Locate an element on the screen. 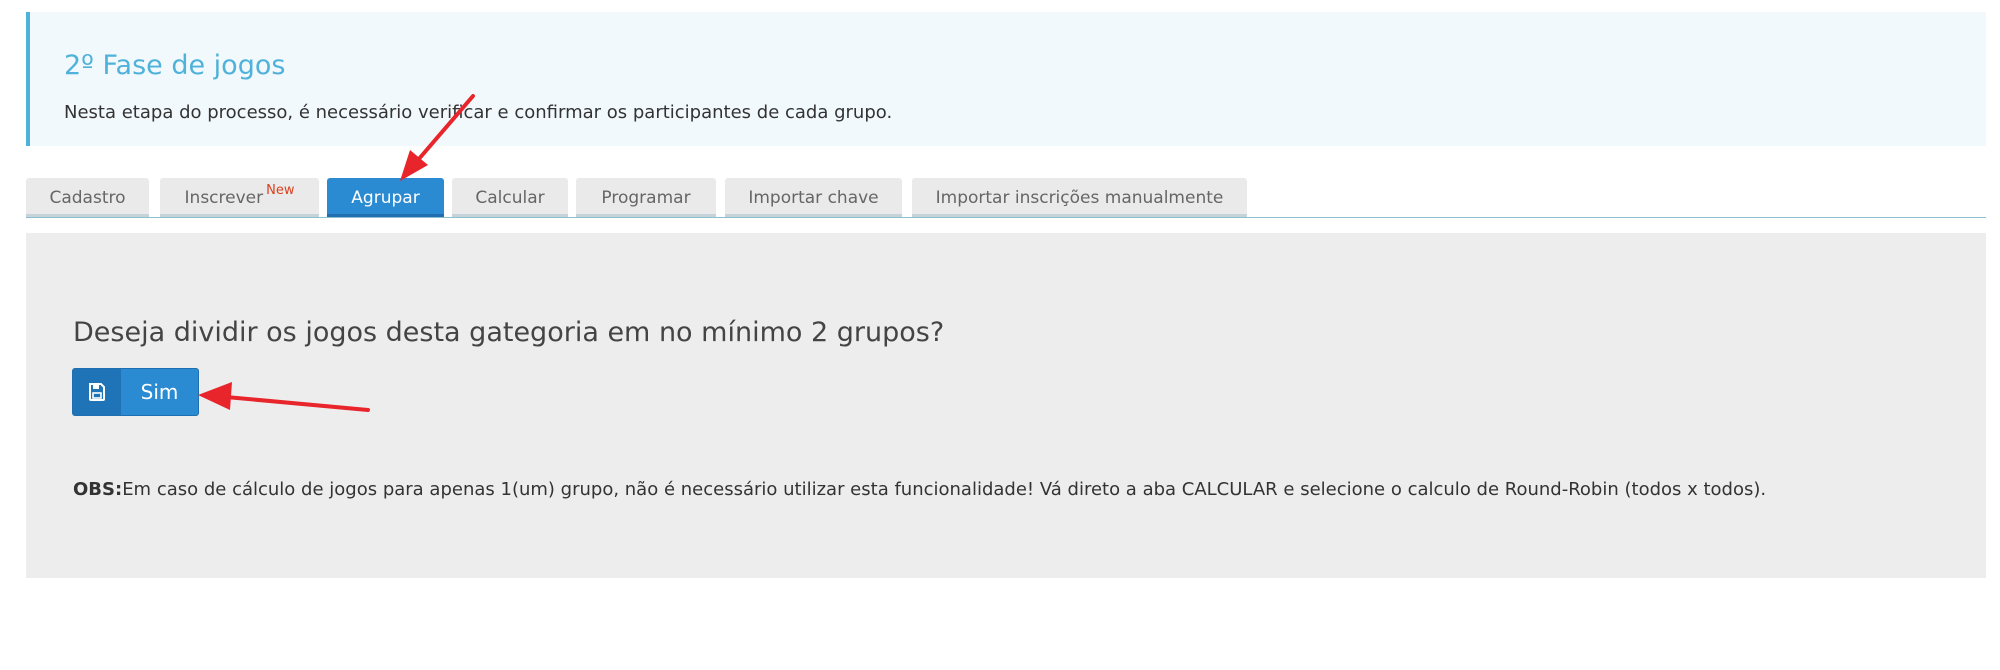  tab-programar: Programar is located at coordinates (646, 197).